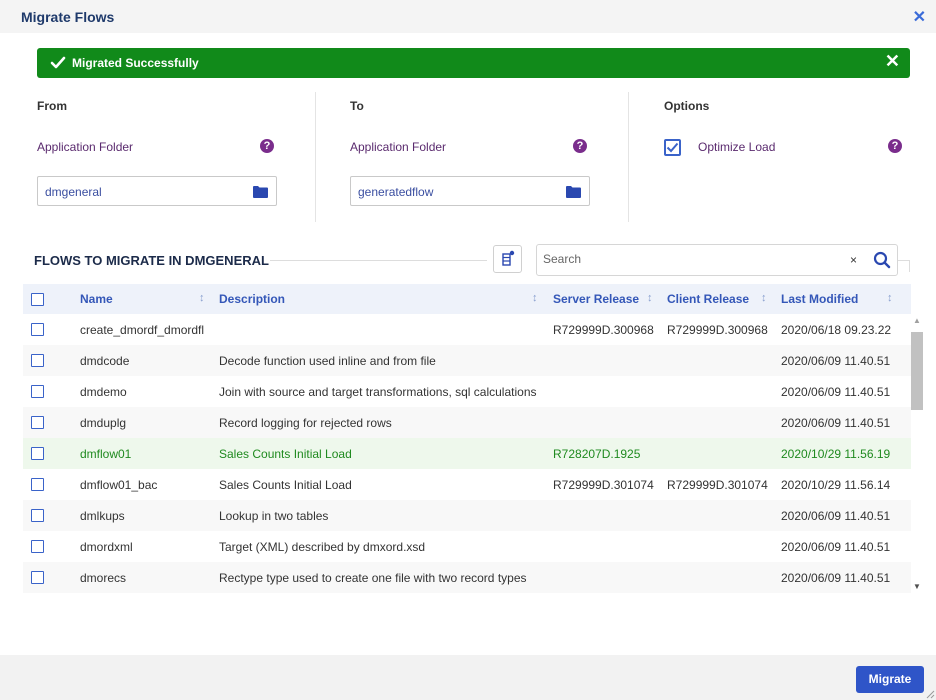  What do you see at coordinates (68, 17) in the screenshot?
I see `dialog-title: Migrate Flows` at bounding box center [68, 17].